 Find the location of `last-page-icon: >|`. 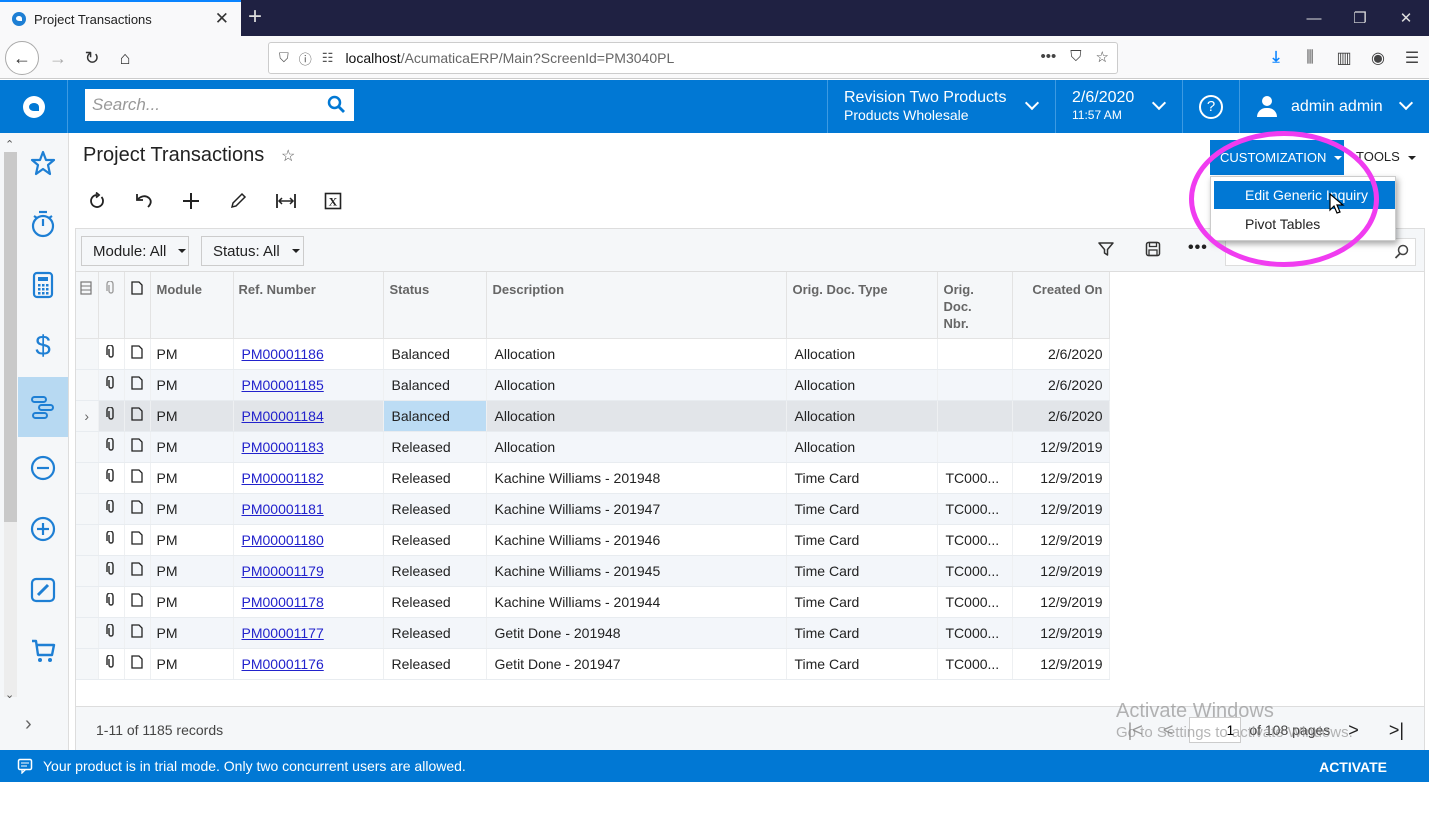

last-page-icon: >| is located at coordinates (1396, 730).